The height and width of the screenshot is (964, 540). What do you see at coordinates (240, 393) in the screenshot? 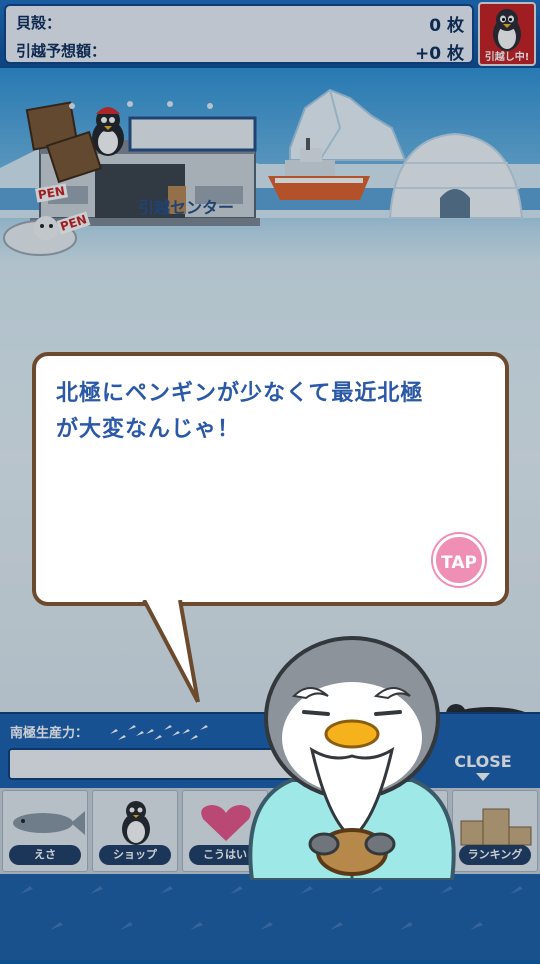
I see `dialog-line-1: 北極にペンギンが少なくて最近北極` at bounding box center [240, 393].